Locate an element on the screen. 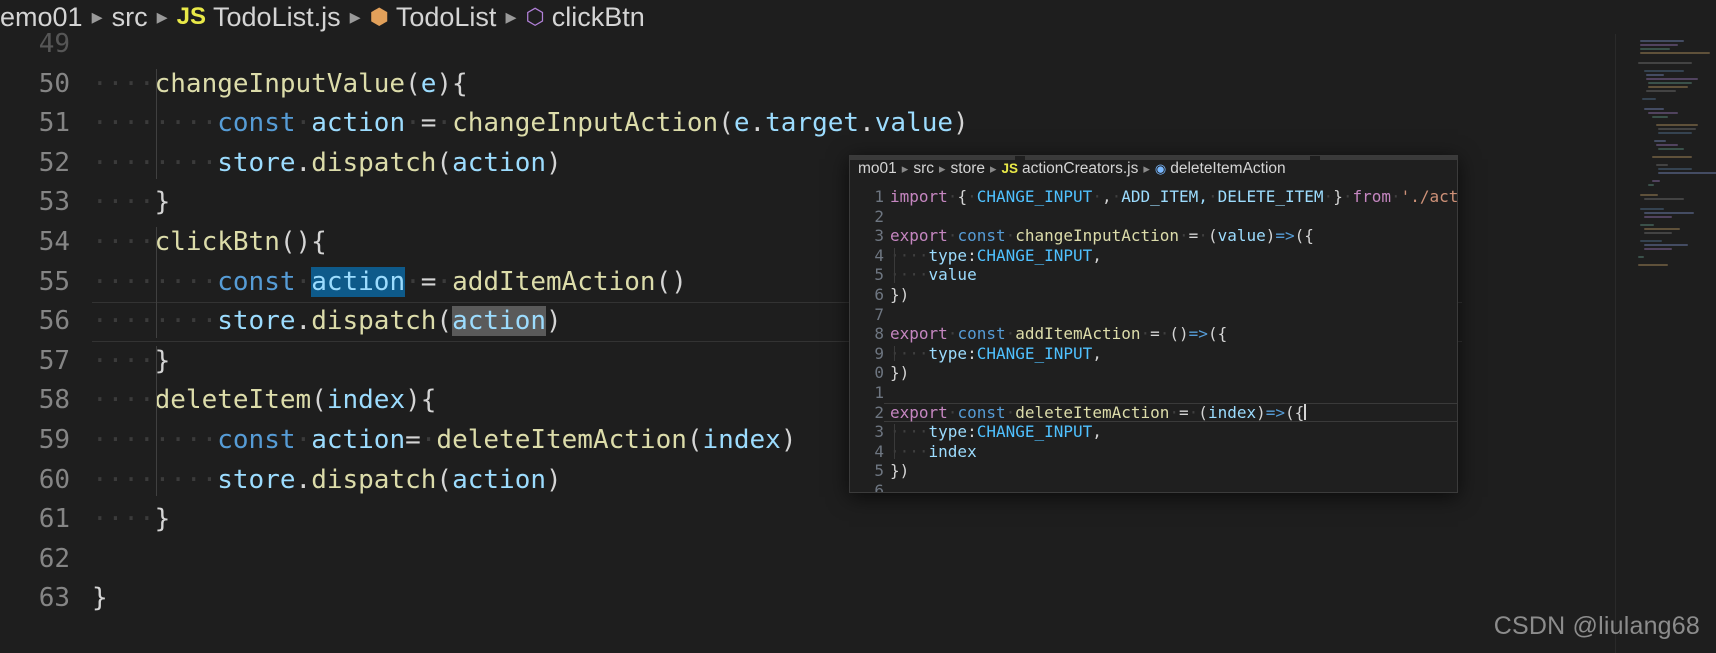  code-token: } is located at coordinates (162, 202).